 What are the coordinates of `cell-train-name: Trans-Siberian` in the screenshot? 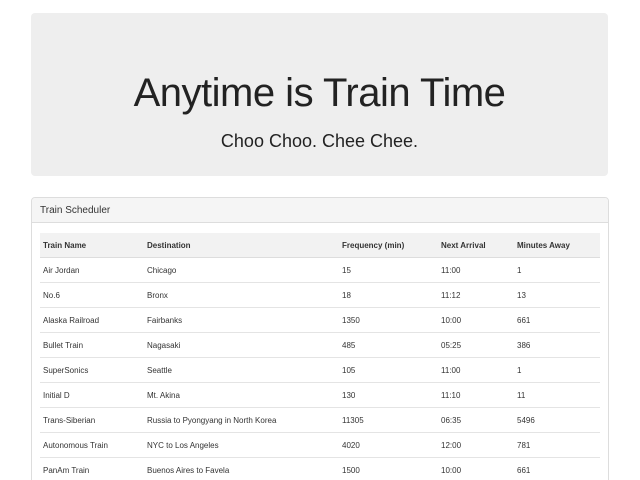 It's located at (92, 420).